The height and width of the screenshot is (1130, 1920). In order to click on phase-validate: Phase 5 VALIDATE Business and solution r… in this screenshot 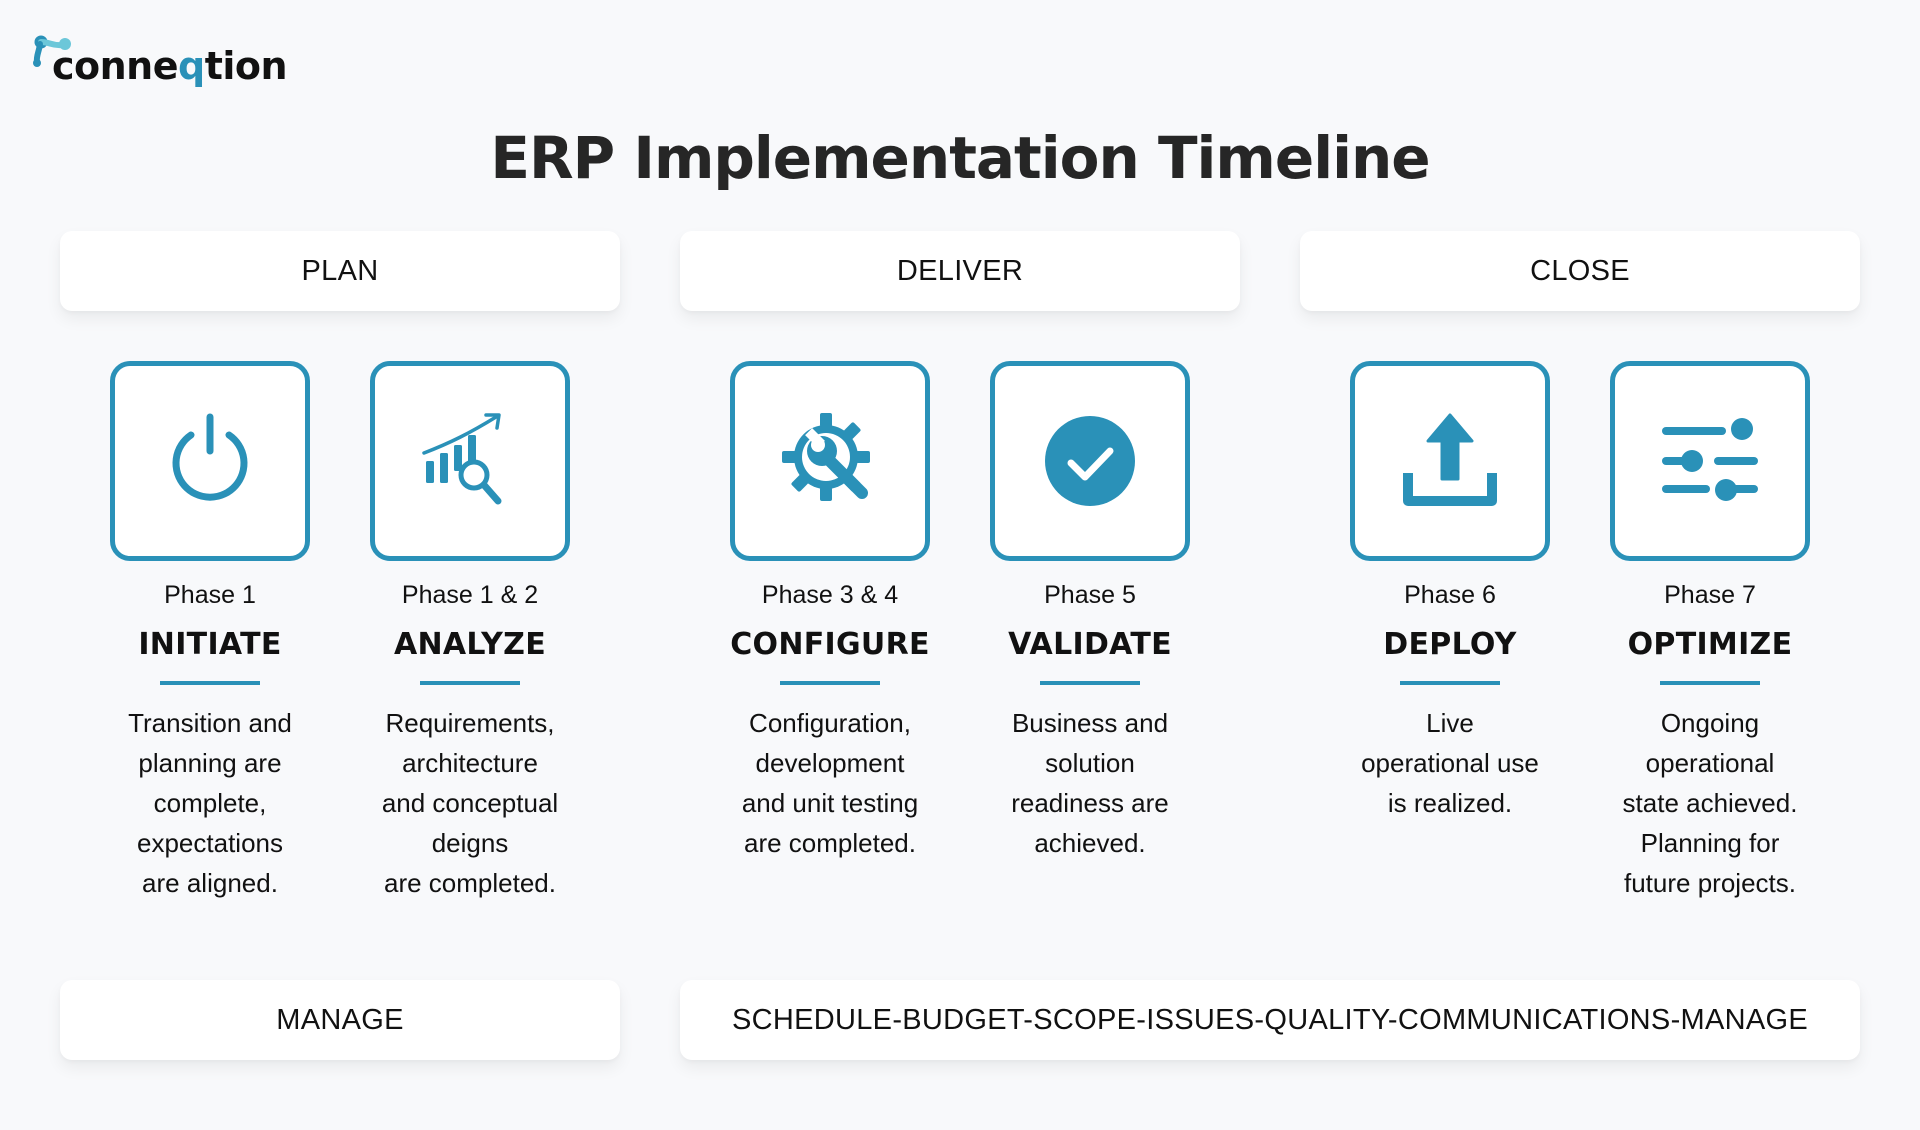, I will do `click(1090, 612)`.